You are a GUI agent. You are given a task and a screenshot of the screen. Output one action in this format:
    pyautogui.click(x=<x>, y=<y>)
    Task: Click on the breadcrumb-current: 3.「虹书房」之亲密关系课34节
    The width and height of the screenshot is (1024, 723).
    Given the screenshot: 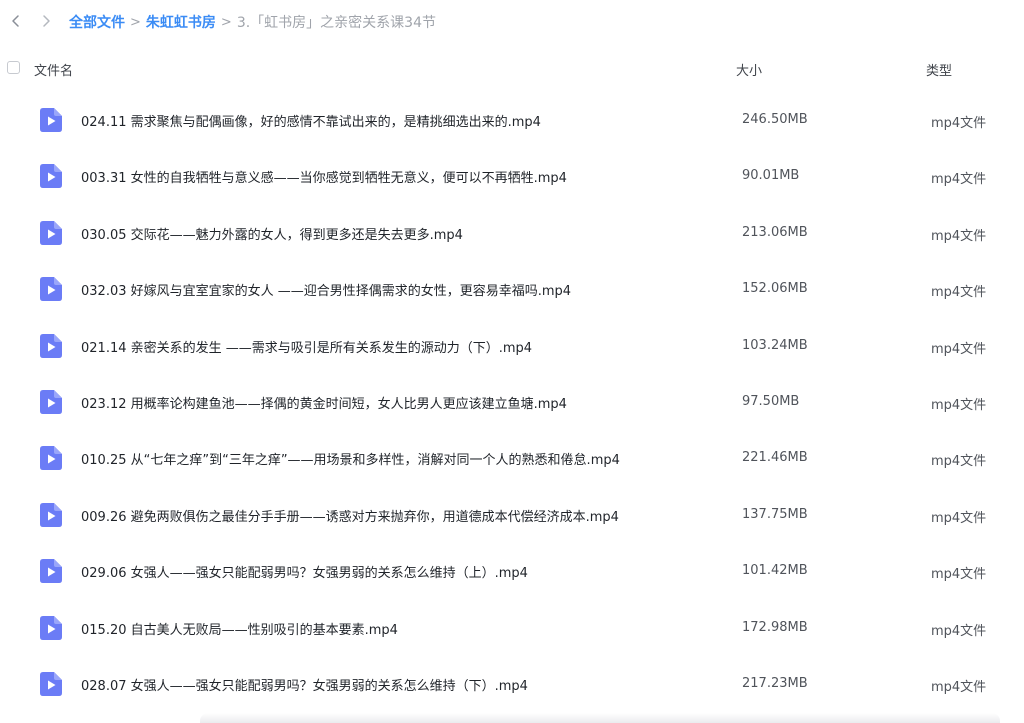 What is the action you would take?
    pyautogui.click(x=336, y=23)
    